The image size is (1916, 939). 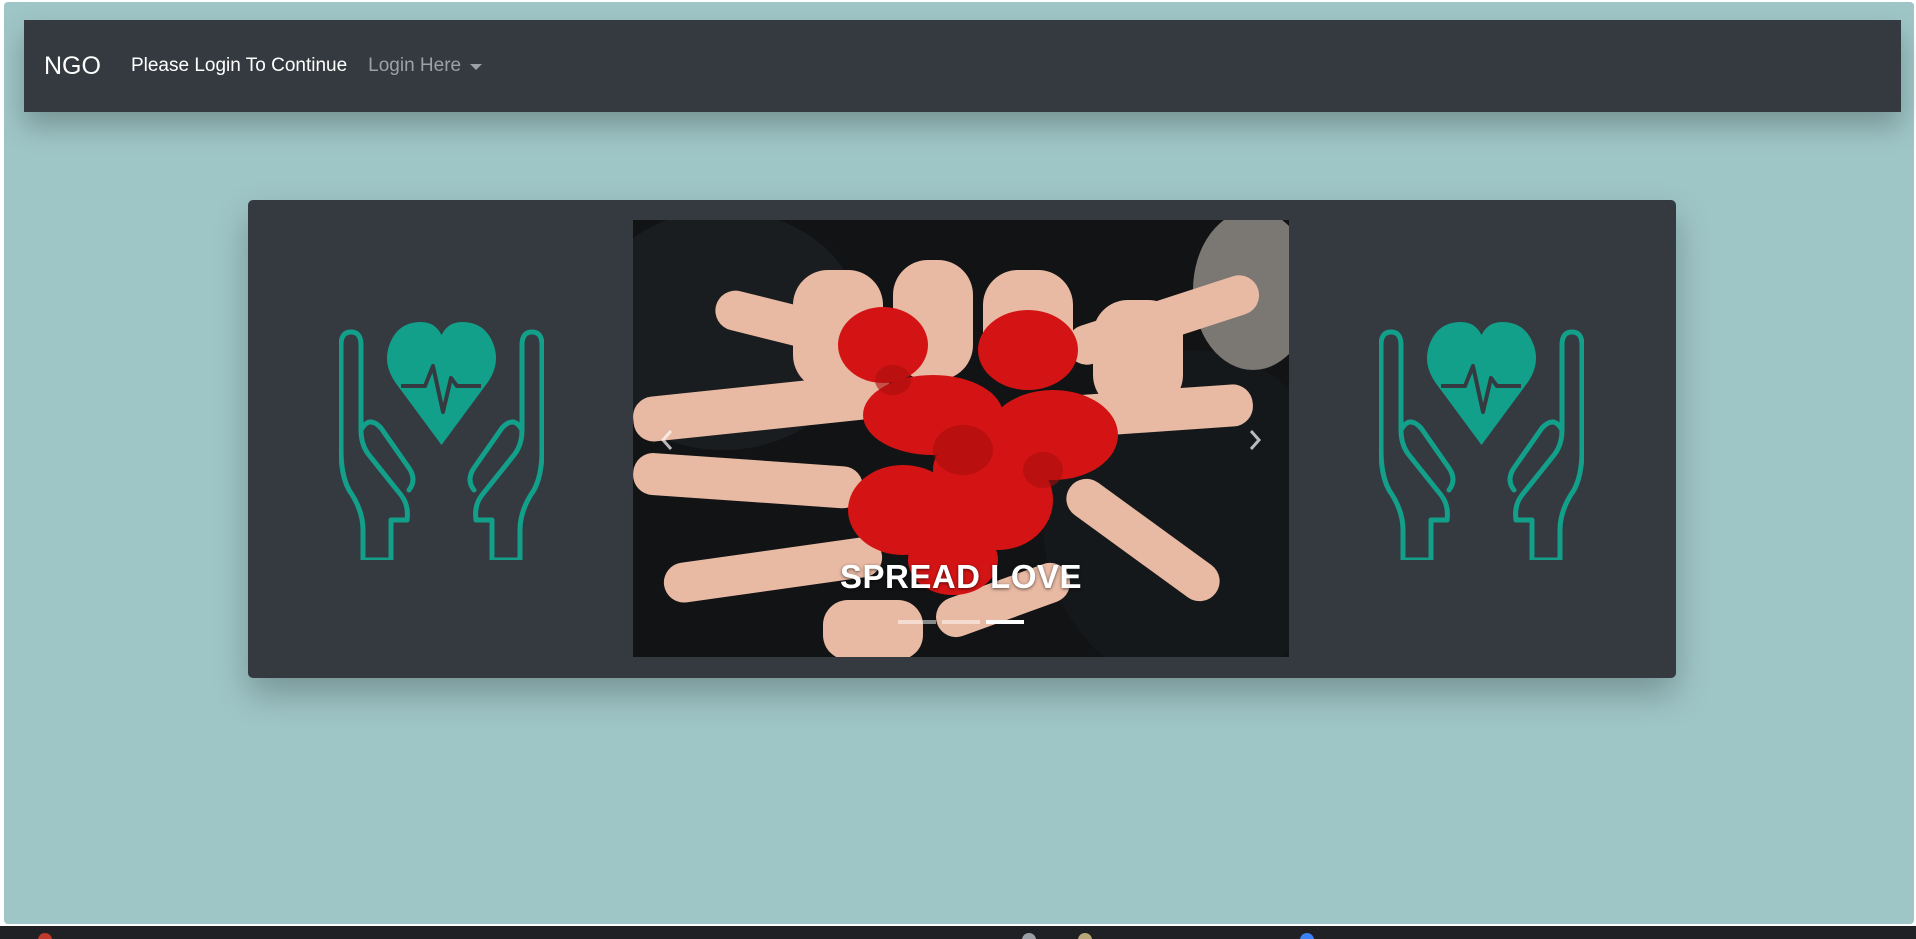 I want to click on caret-down-icon, so click(x=476, y=67).